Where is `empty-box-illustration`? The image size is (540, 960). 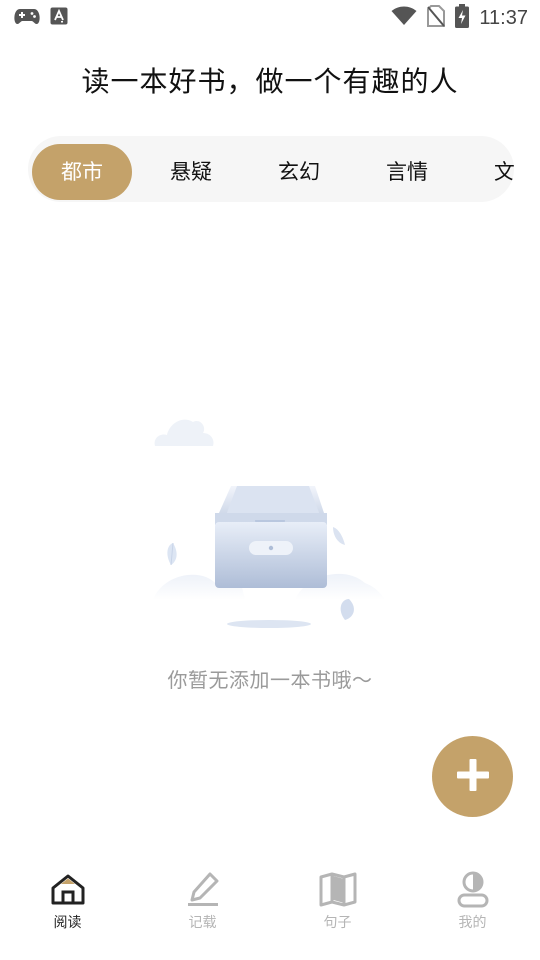 empty-box-illustration is located at coordinates (270, 520).